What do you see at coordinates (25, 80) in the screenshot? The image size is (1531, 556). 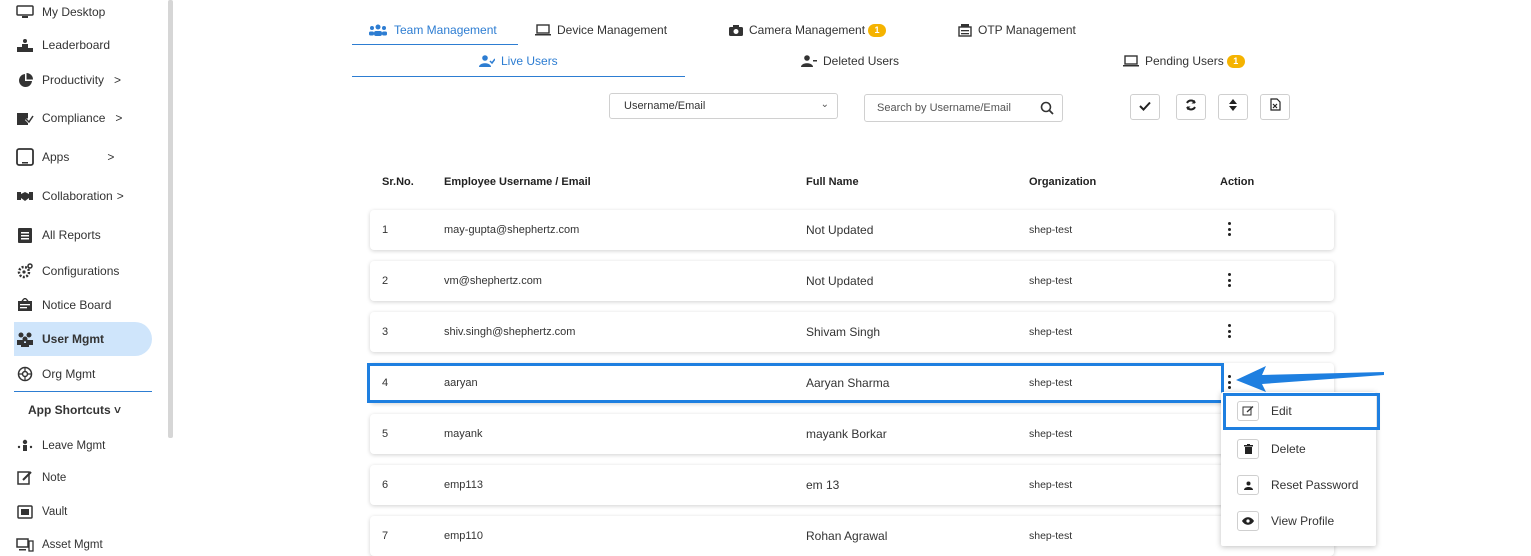 I see `pie-chart-icon` at bounding box center [25, 80].